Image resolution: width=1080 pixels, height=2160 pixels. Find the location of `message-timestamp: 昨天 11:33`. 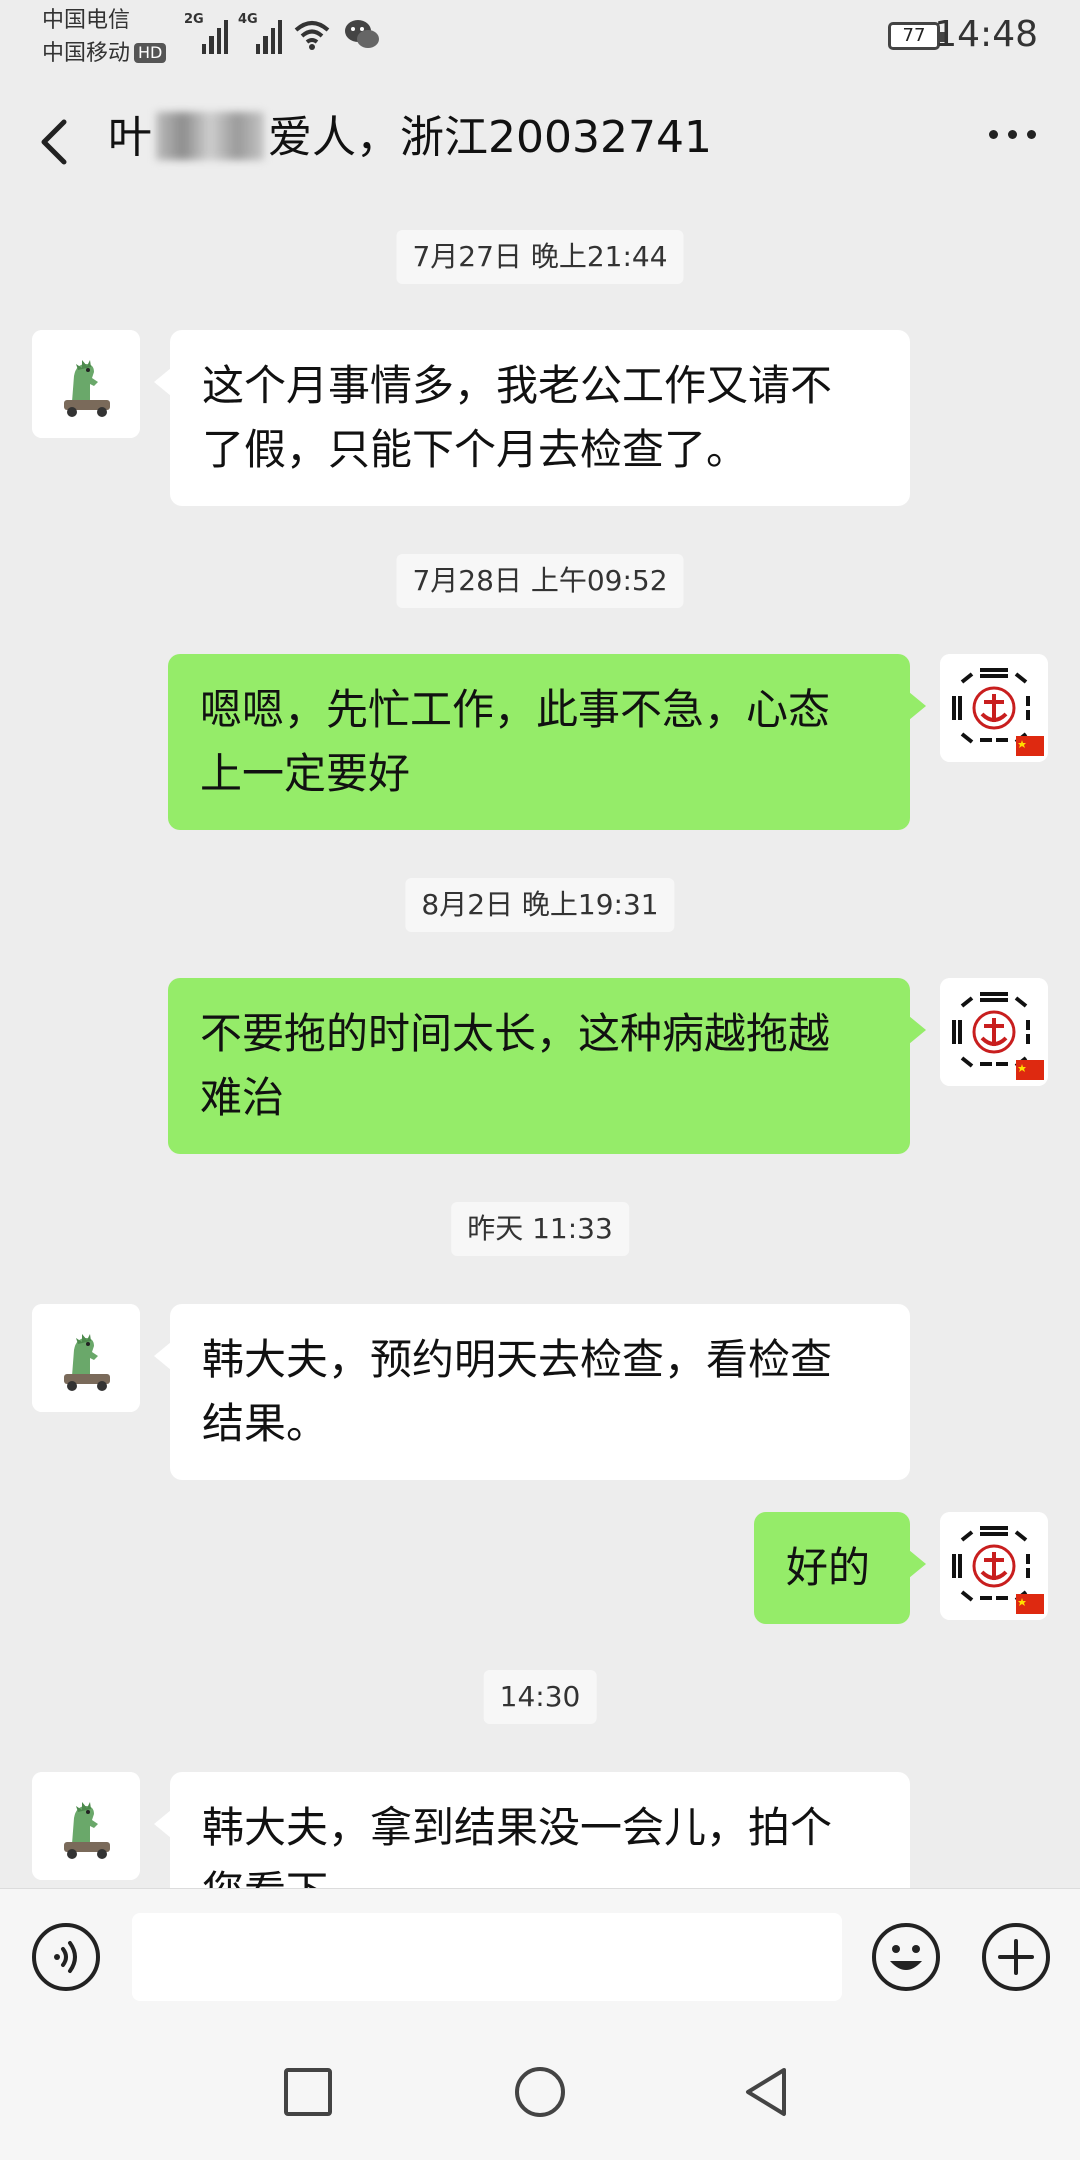

message-timestamp: 昨天 11:33 is located at coordinates (540, 1229).